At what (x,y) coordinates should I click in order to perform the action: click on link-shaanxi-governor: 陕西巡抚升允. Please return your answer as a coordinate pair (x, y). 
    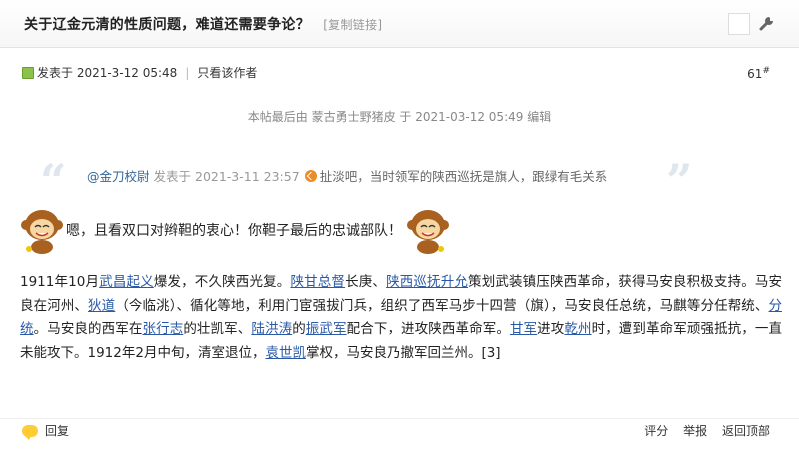
    Looking at the image, I should click on (427, 282).